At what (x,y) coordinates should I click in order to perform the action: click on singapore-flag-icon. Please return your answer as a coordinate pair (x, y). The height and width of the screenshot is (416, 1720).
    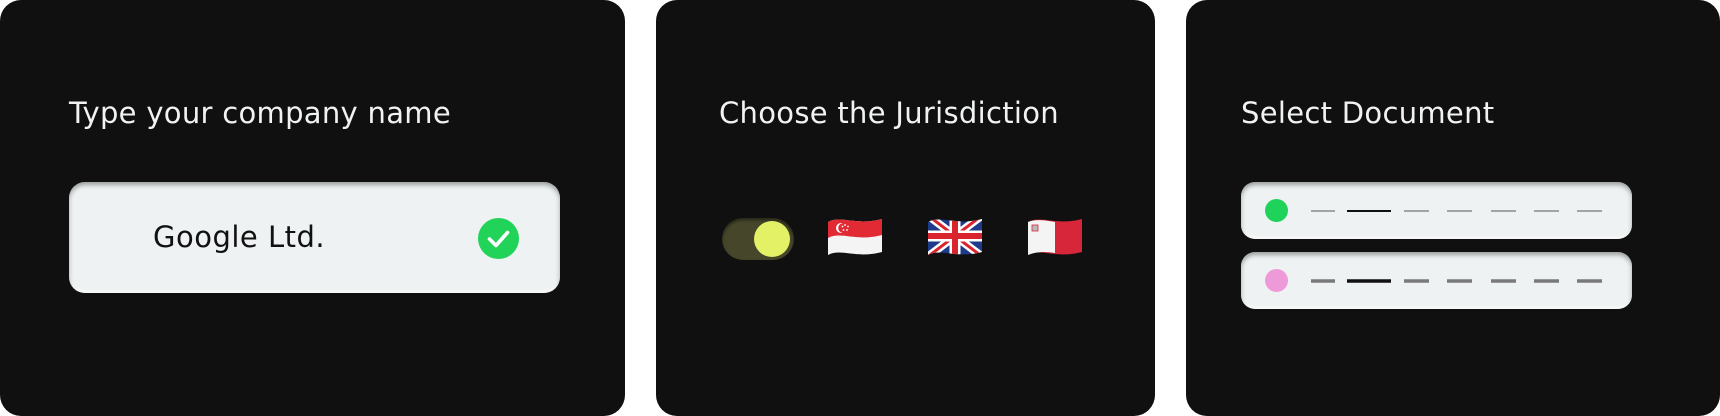
    Looking at the image, I should click on (855, 236).